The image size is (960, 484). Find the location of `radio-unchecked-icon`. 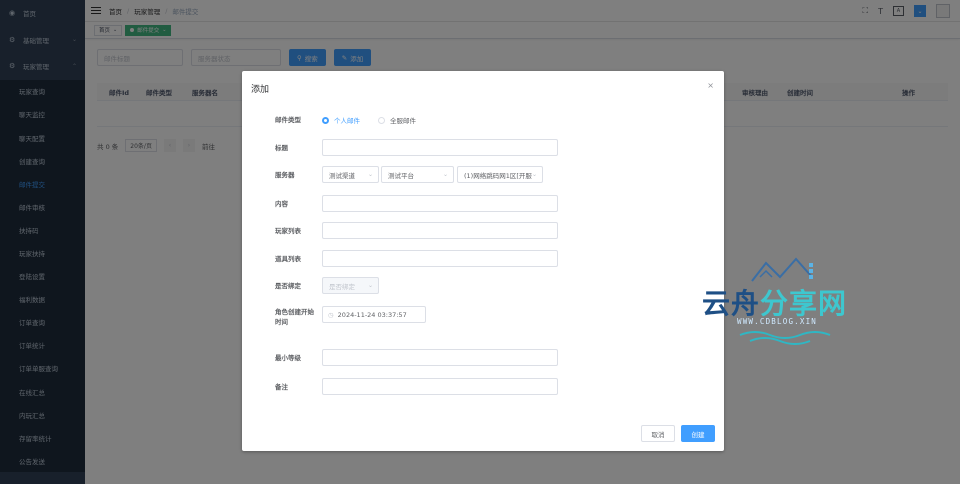

radio-unchecked-icon is located at coordinates (381, 120).